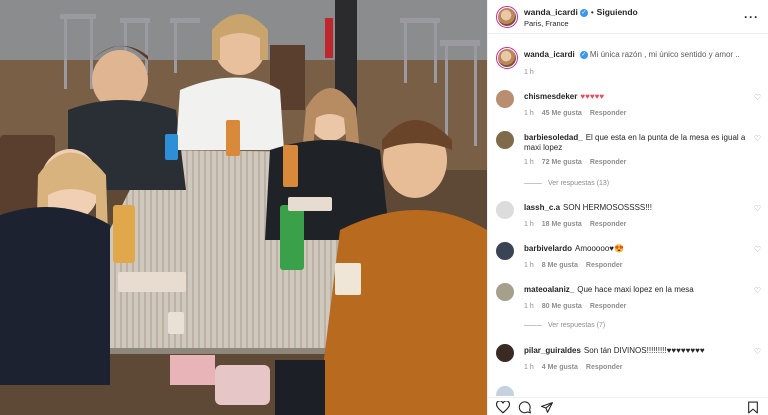  I want to click on comment-likes: 4 Me gusta, so click(560, 367).